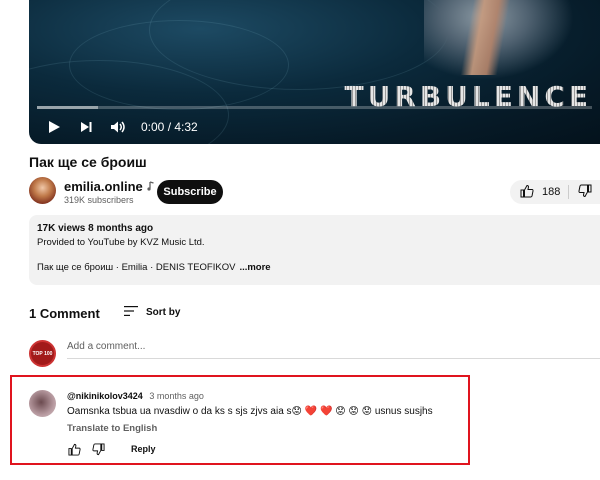 The image size is (600, 480). Describe the element at coordinates (64, 313) in the screenshot. I see `comments-count: 1 Comment` at that location.